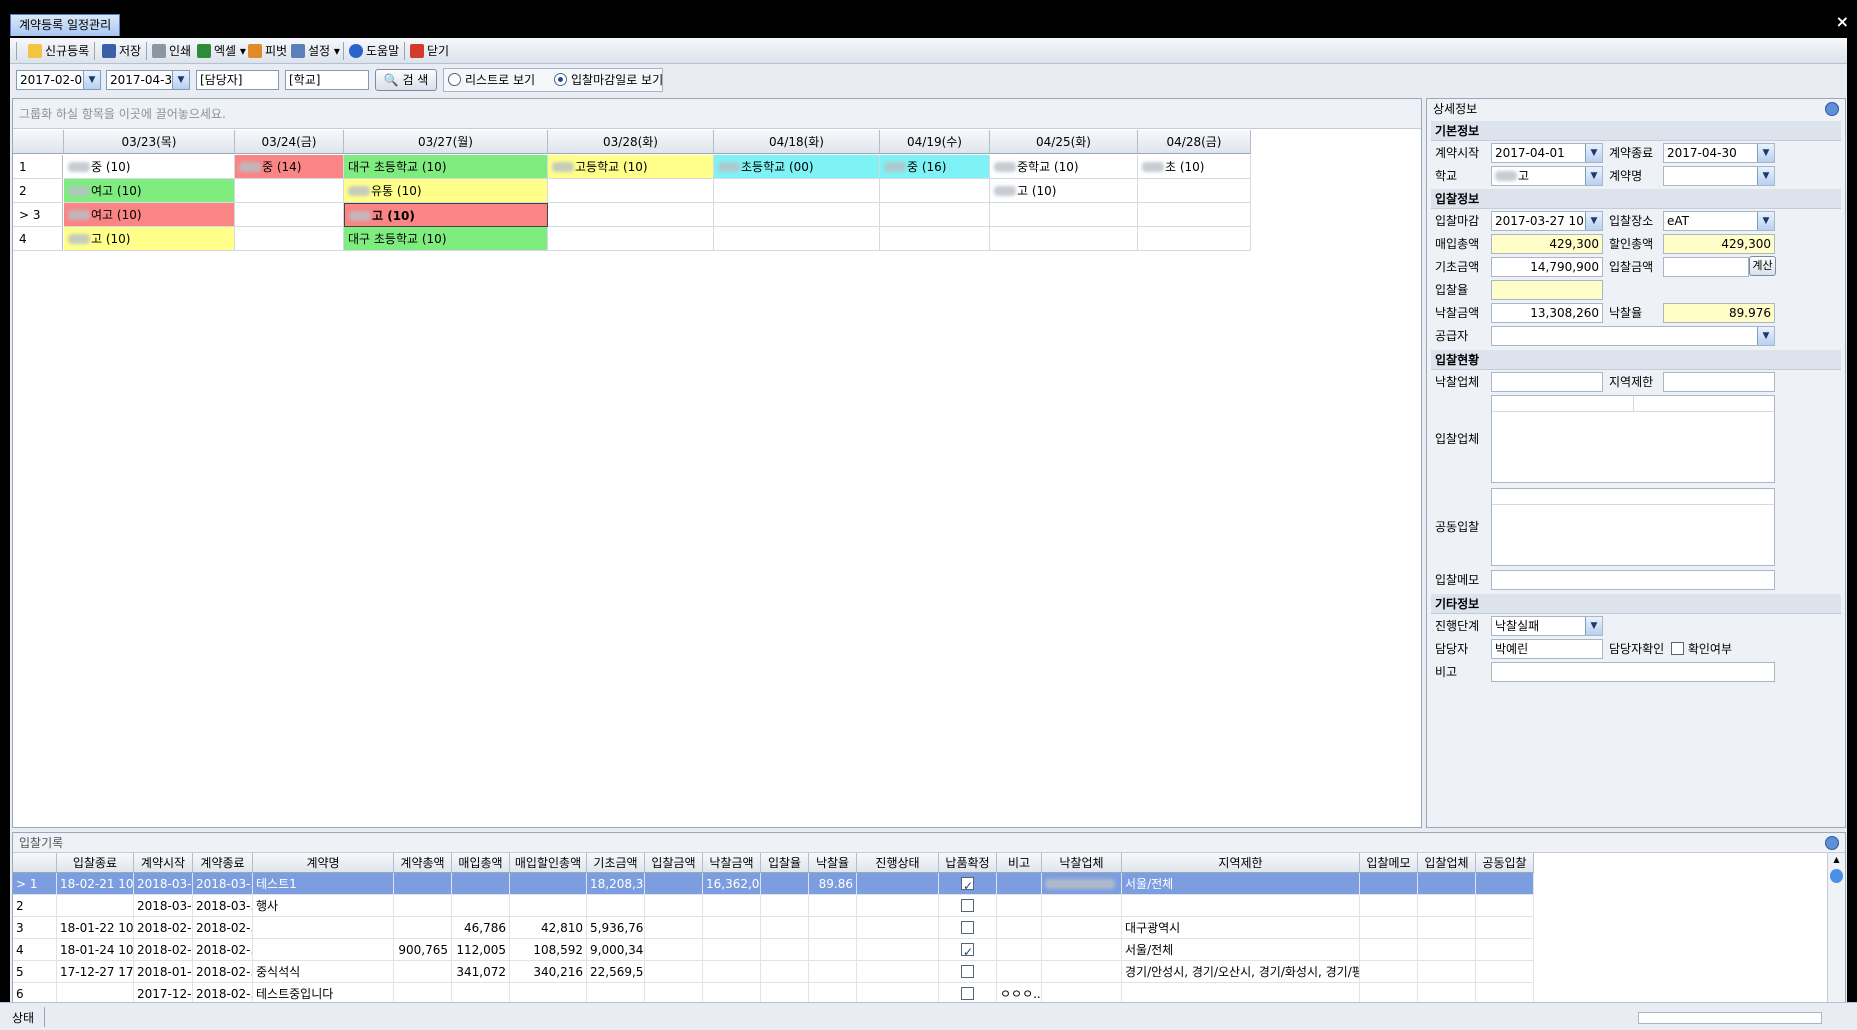  Describe the element at coordinates (674, 863) in the screenshot. I see `records-col-header: 입찰금액` at that location.